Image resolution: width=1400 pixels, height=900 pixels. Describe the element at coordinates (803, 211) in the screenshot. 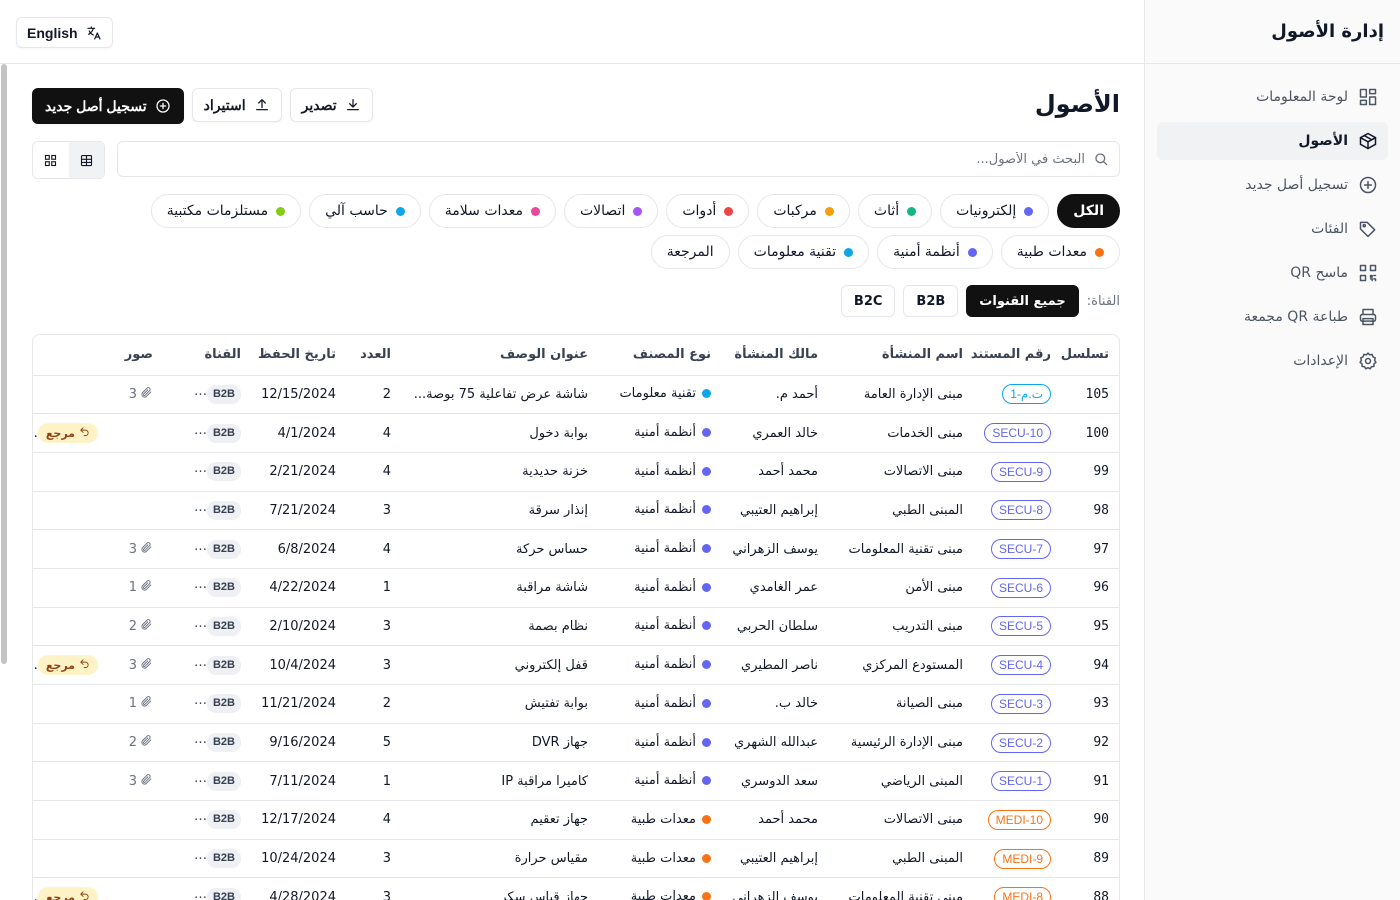

I see `category-chip: مركبات` at that location.